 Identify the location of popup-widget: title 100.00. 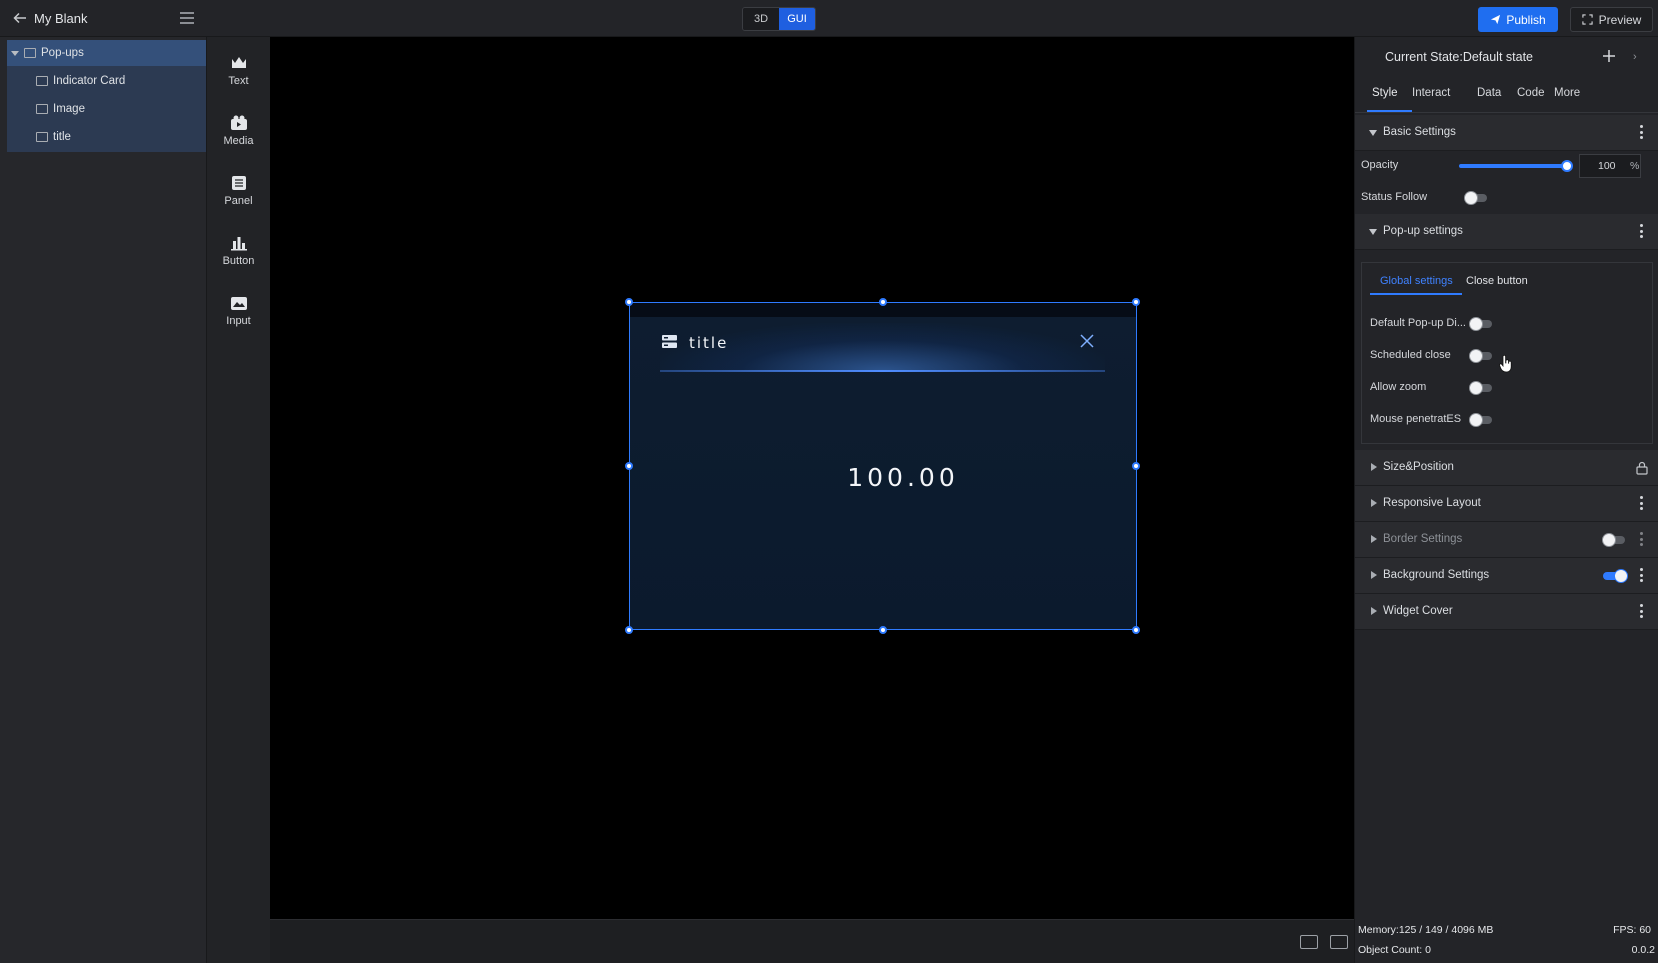
(883, 466).